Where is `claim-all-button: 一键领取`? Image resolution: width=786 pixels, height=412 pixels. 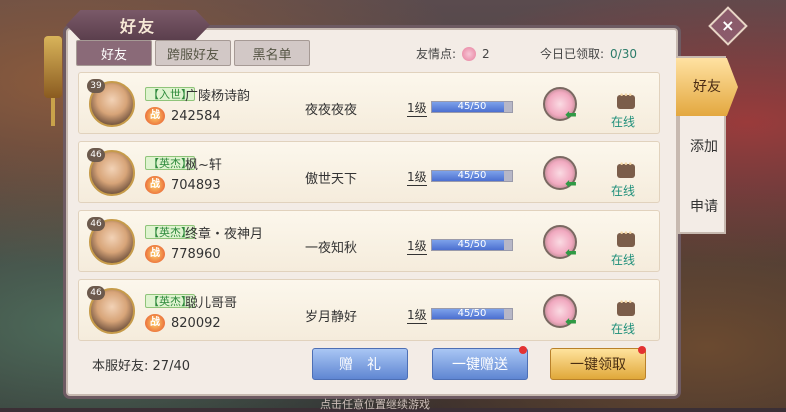
claim-all-button: 一键领取 is located at coordinates (598, 364).